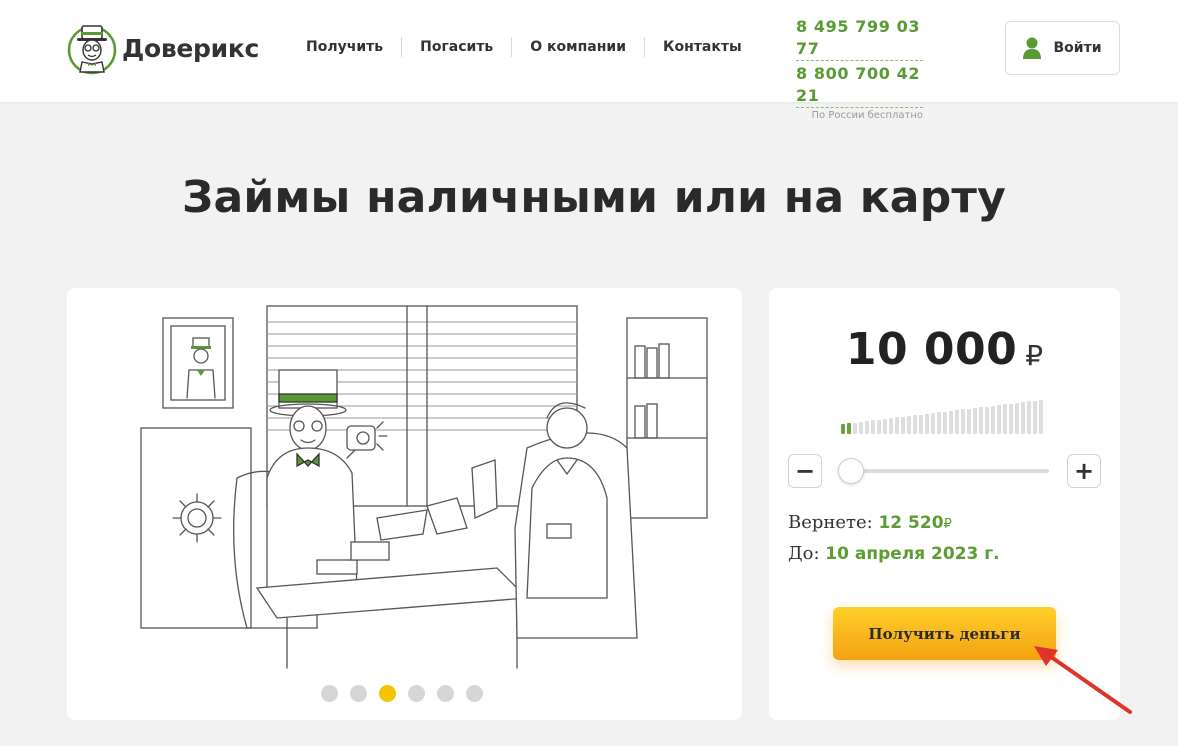  I want to click on due-date-value: 10 апреля 2023 г., so click(912, 554).